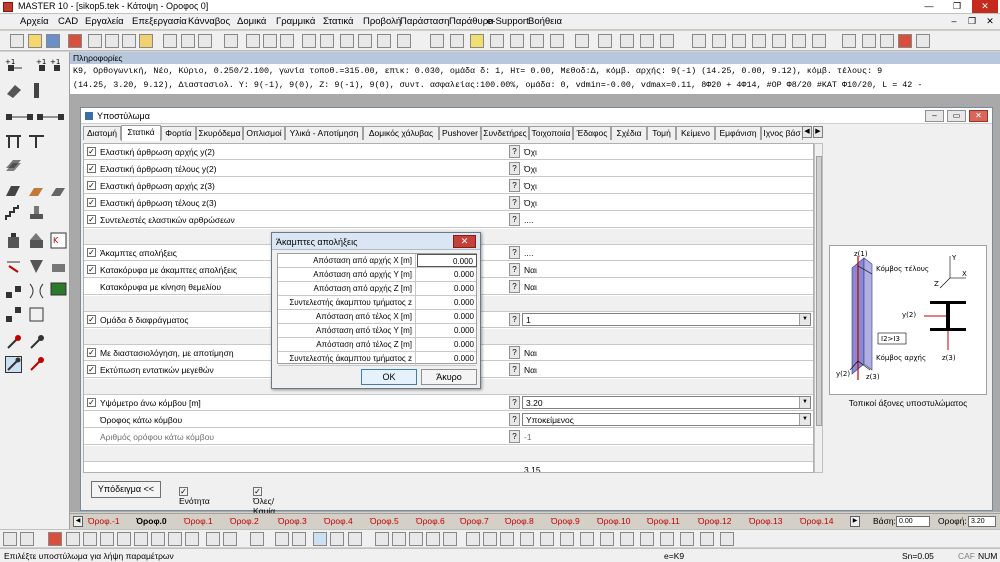 Image resolution: width=1000 pixels, height=562 pixels. What do you see at coordinates (869, 41) in the screenshot?
I see `refresh-icon` at bounding box center [869, 41].